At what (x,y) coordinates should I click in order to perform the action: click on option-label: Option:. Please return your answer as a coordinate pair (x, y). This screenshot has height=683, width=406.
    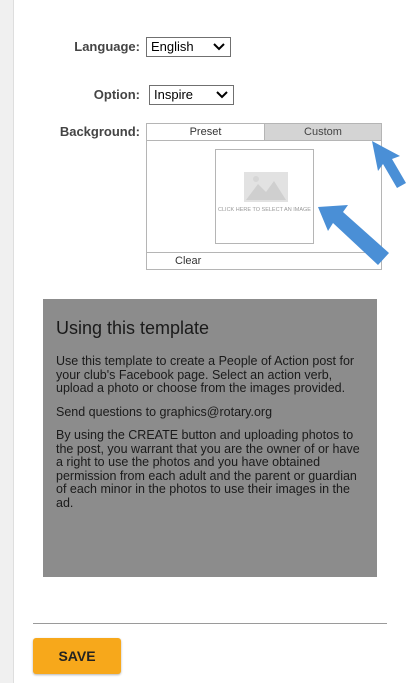
    Looking at the image, I should click on (116, 94).